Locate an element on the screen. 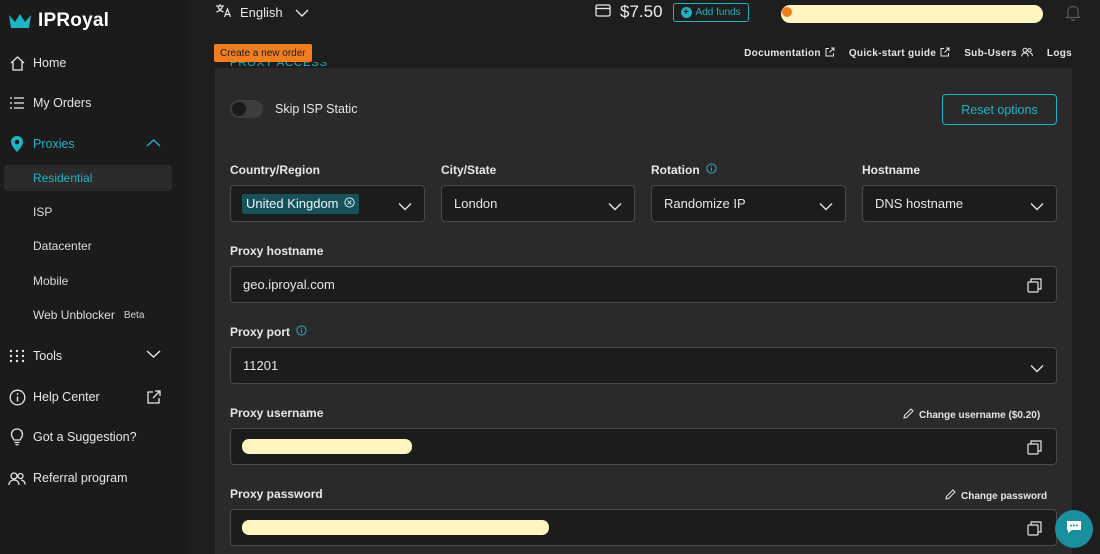 The height and width of the screenshot is (554, 1100). country-label: Country/Region is located at coordinates (275, 170).